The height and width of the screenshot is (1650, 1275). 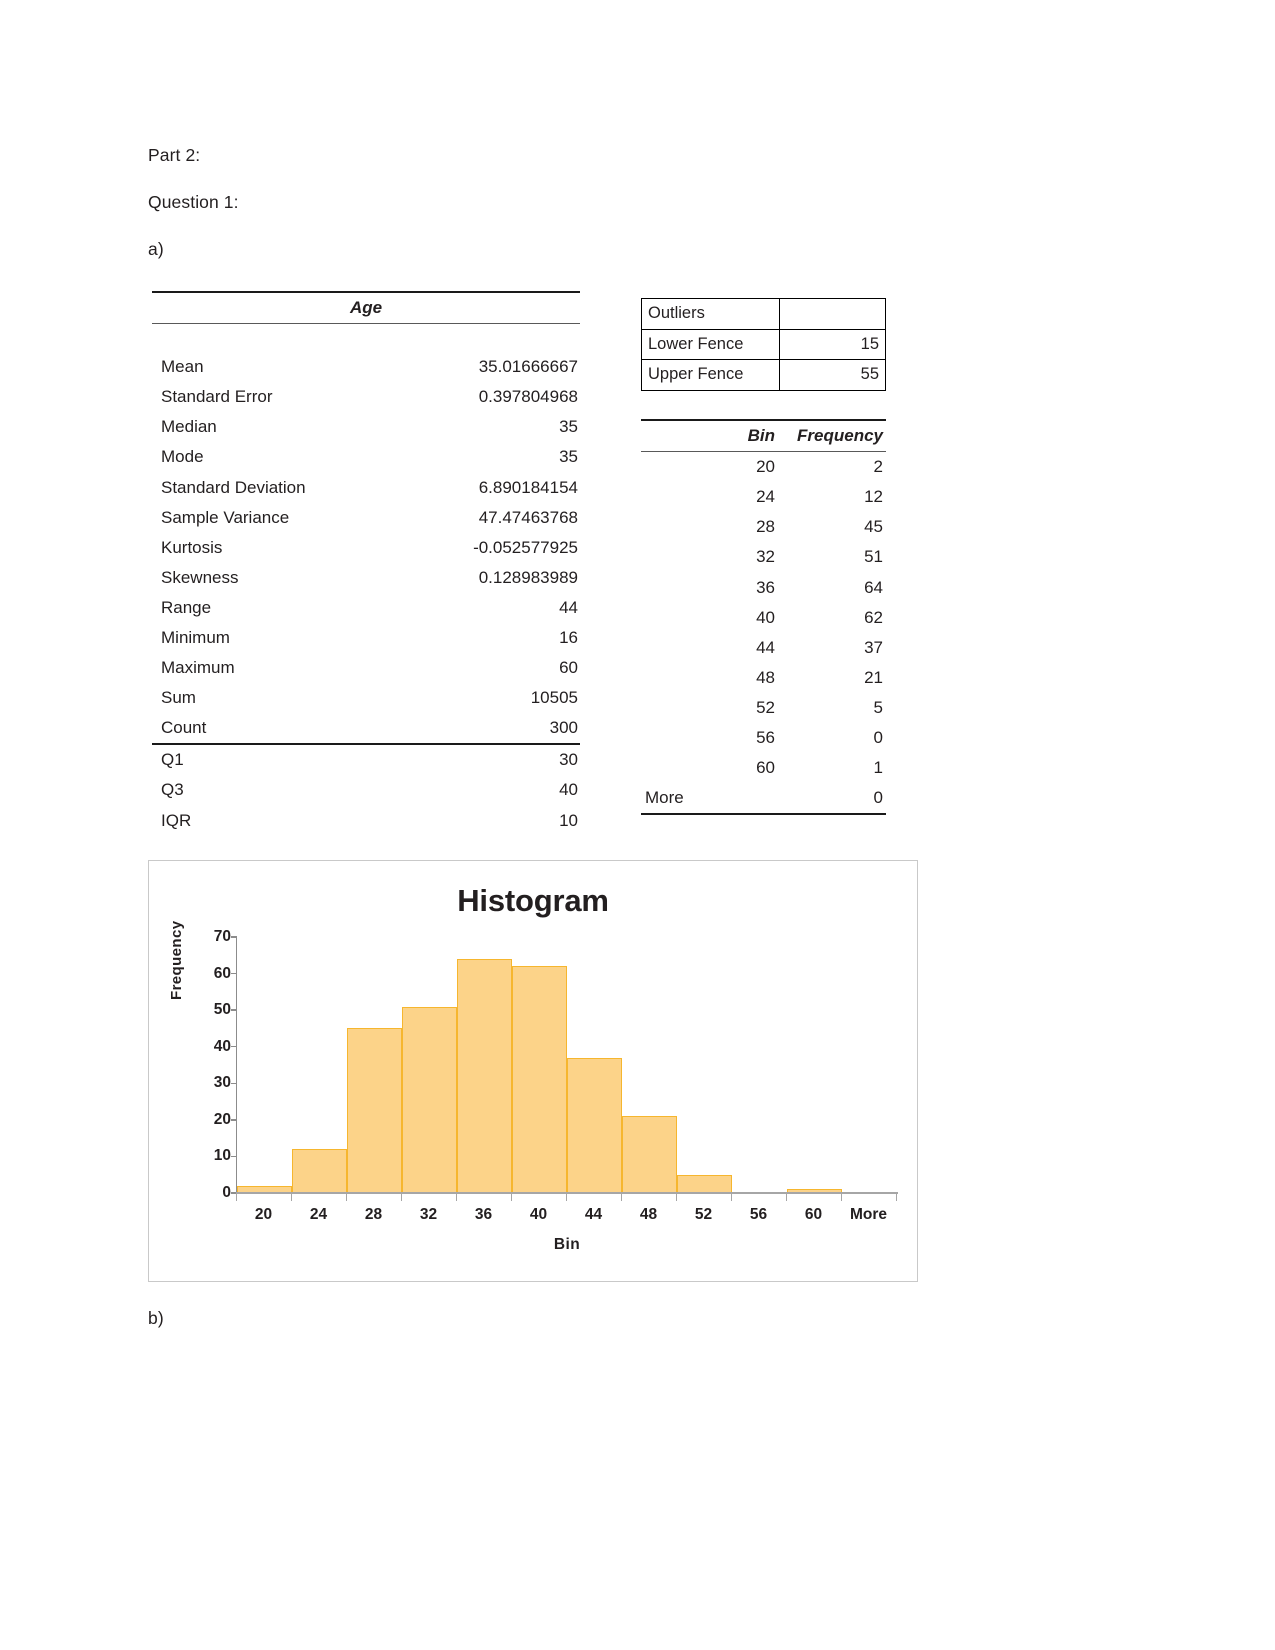 I want to click on stat-row: Skewness 0.128983989, so click(x=366, y=578).